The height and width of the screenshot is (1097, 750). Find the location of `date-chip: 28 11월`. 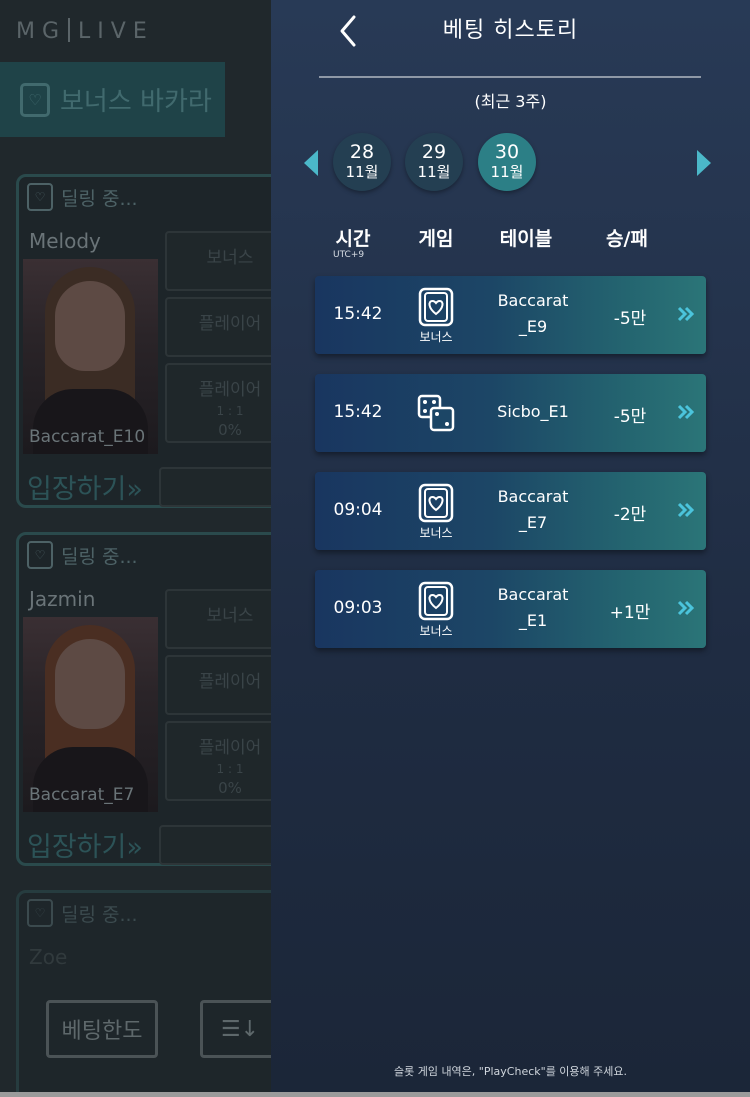

date-chip: 28 11월 is located at coordinates (362, 162).